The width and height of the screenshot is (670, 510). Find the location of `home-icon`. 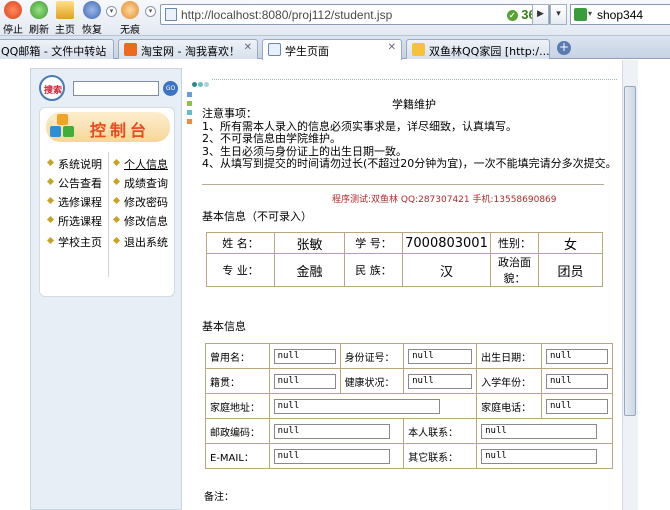

home-icon is located at coordinates (65, 10).